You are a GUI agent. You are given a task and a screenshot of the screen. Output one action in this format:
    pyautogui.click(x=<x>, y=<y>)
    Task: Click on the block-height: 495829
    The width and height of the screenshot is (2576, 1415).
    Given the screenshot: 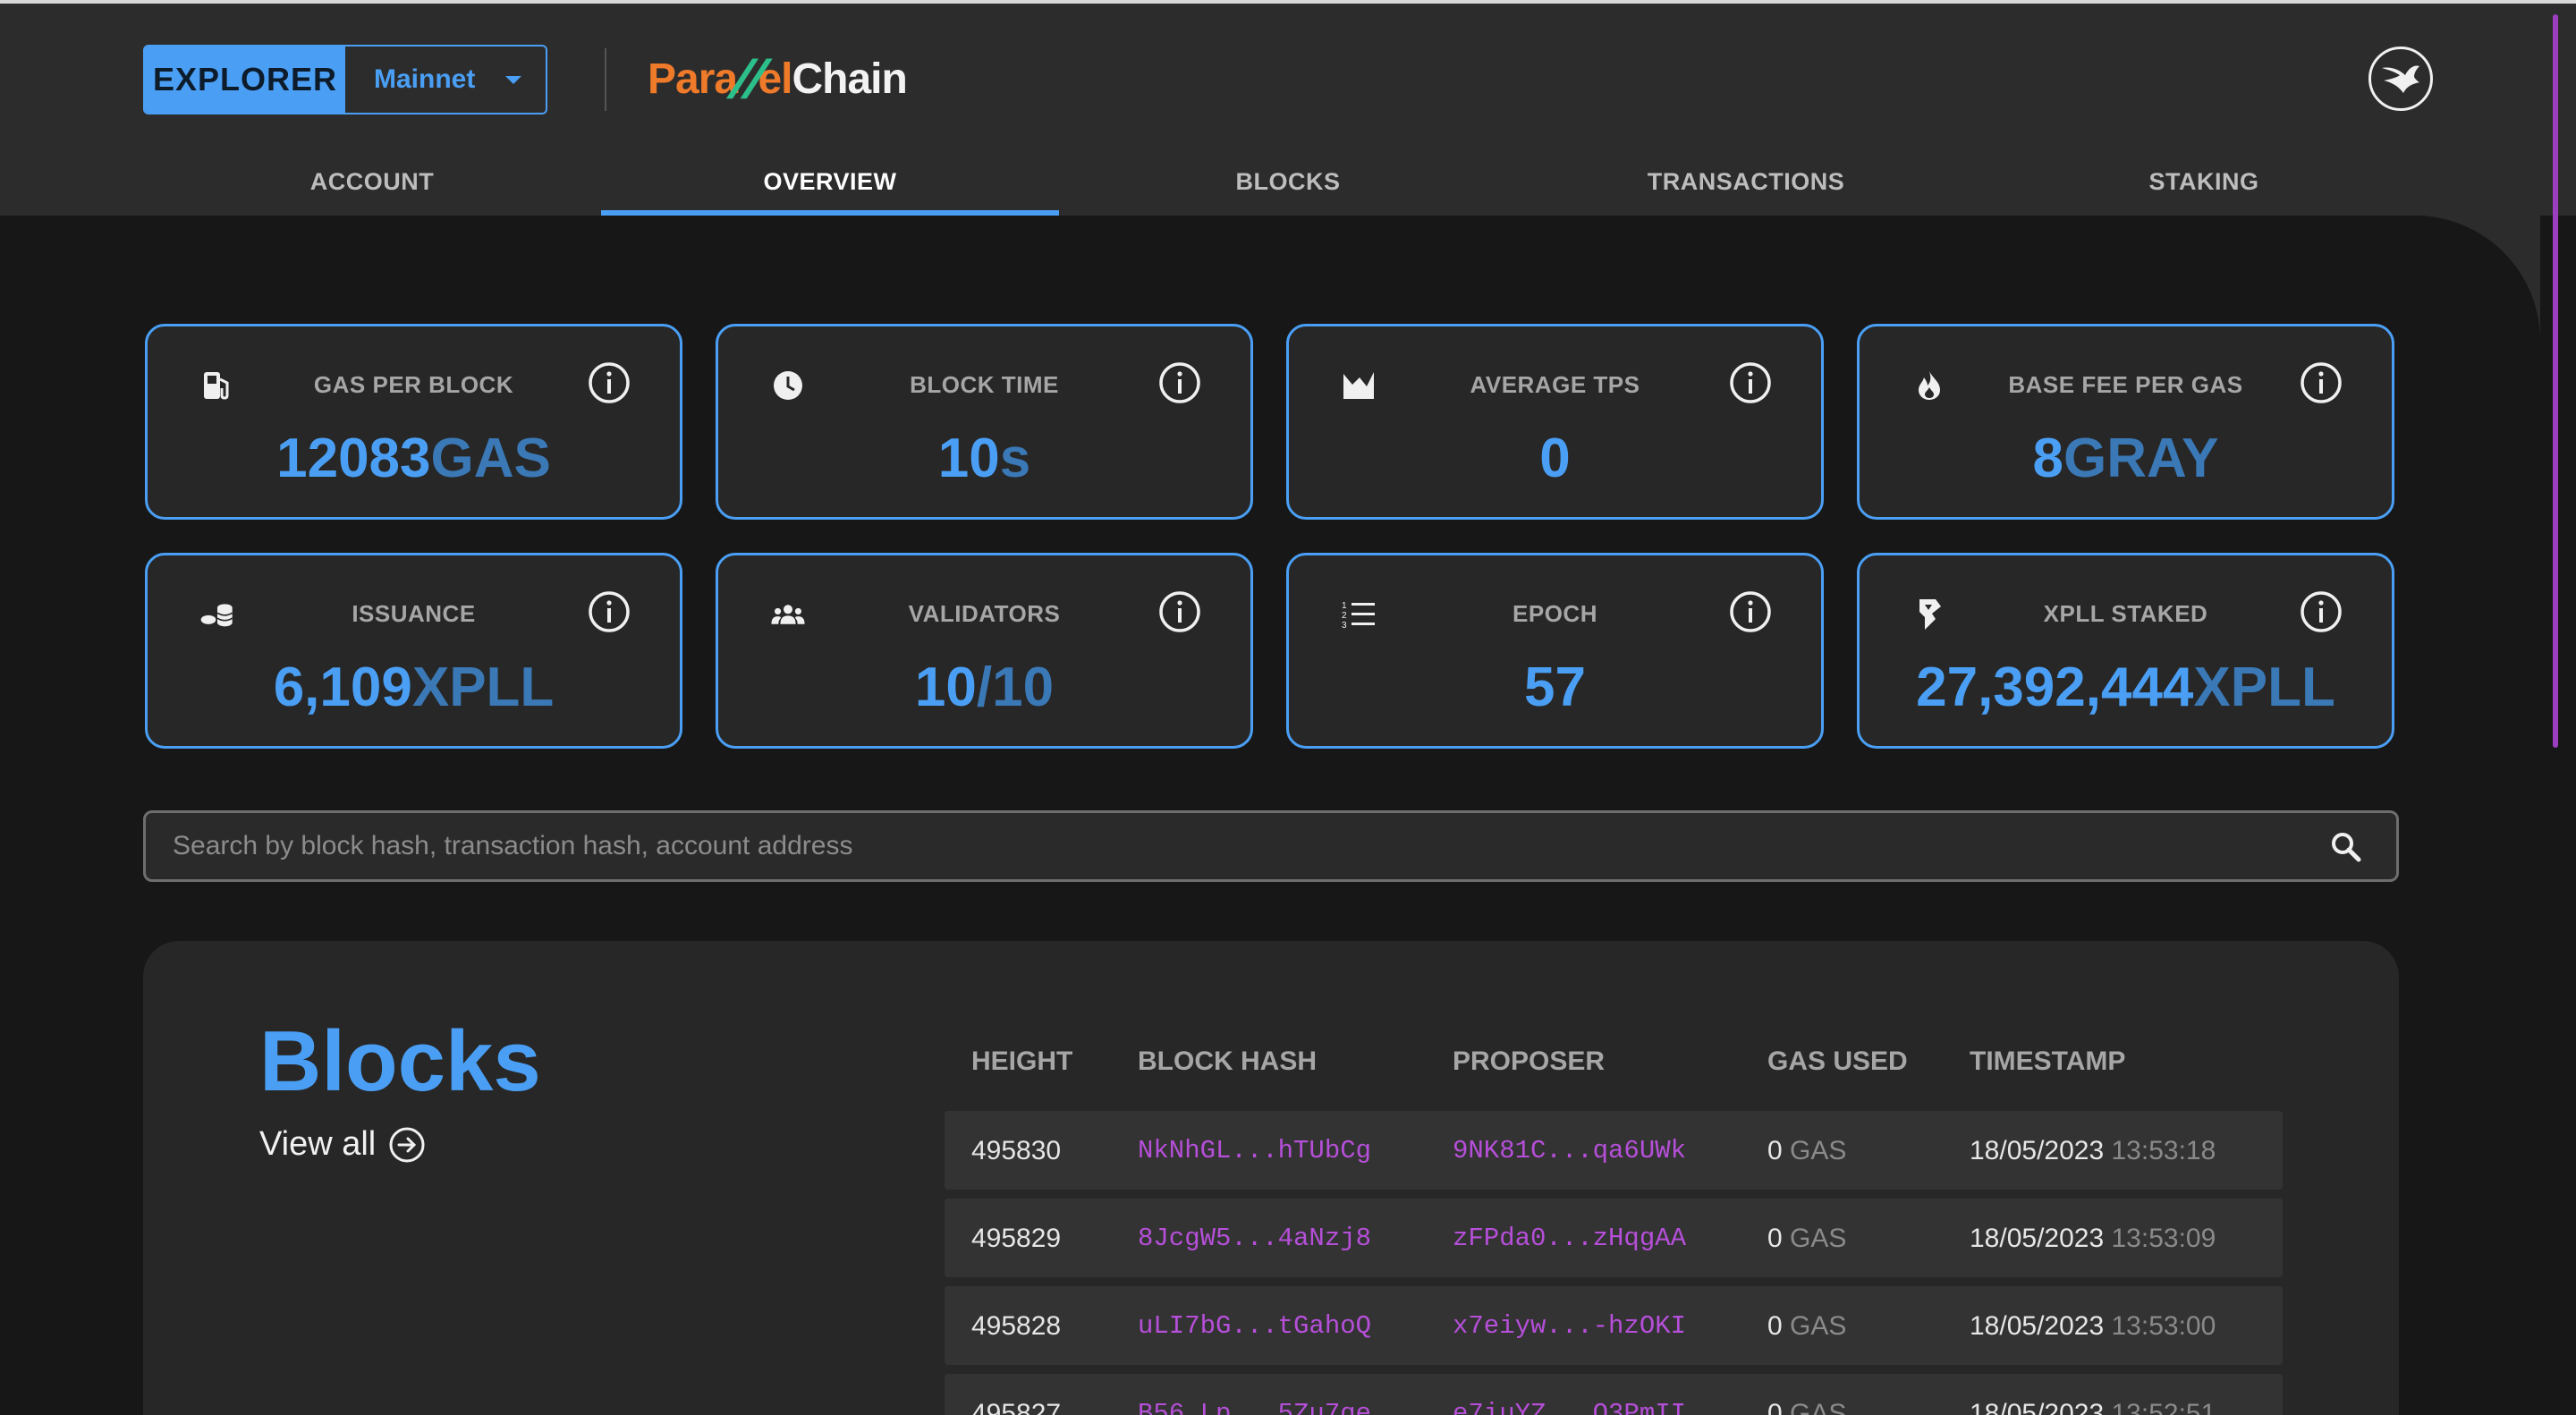 What is the action you would take?
    pyautogui.click(x=1016, y=1239)
    